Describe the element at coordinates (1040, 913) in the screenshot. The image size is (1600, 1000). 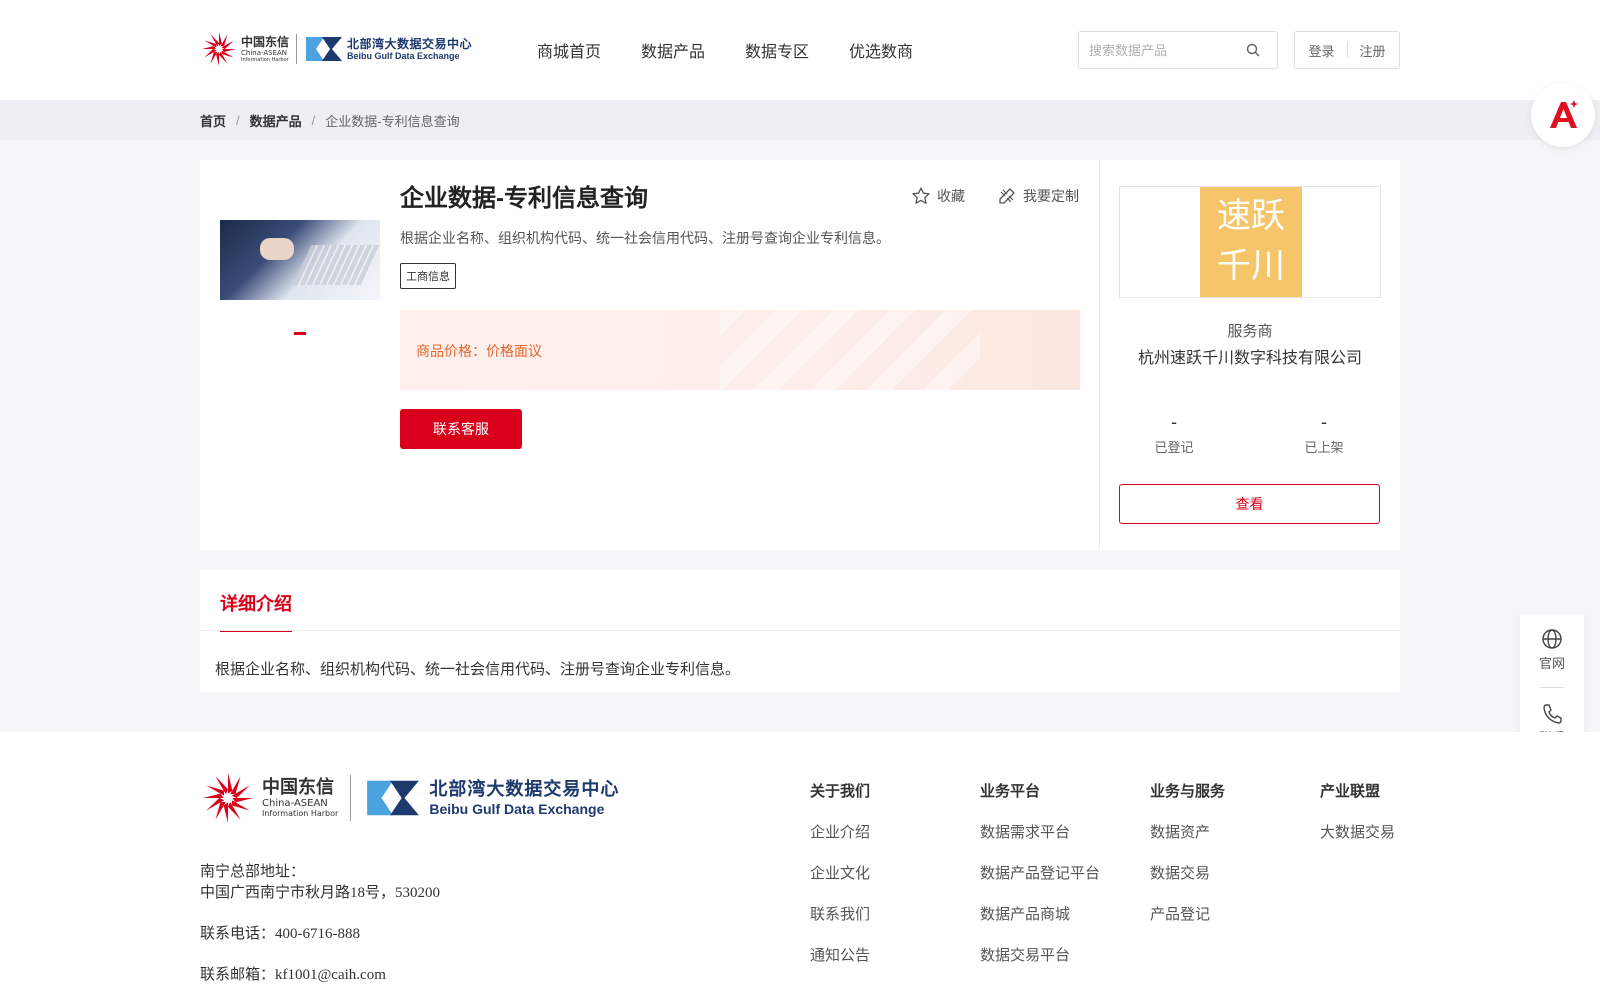
I see `footer-link: 数据产品商城` at that location.